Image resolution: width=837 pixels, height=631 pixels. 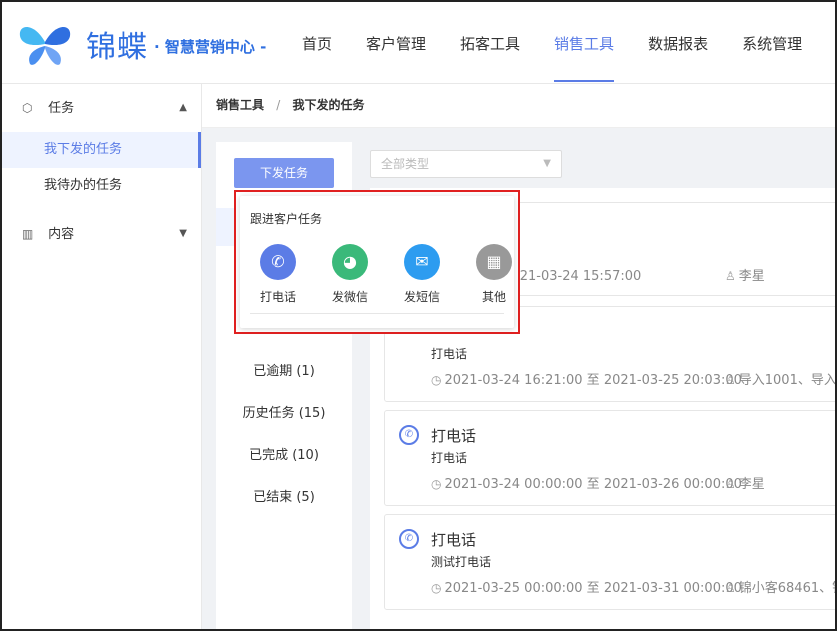 I want to click on top-nav: 首页 客户管理 拓客工具 销售工具 数据报表 系统管理, so click(x=552, y=43).